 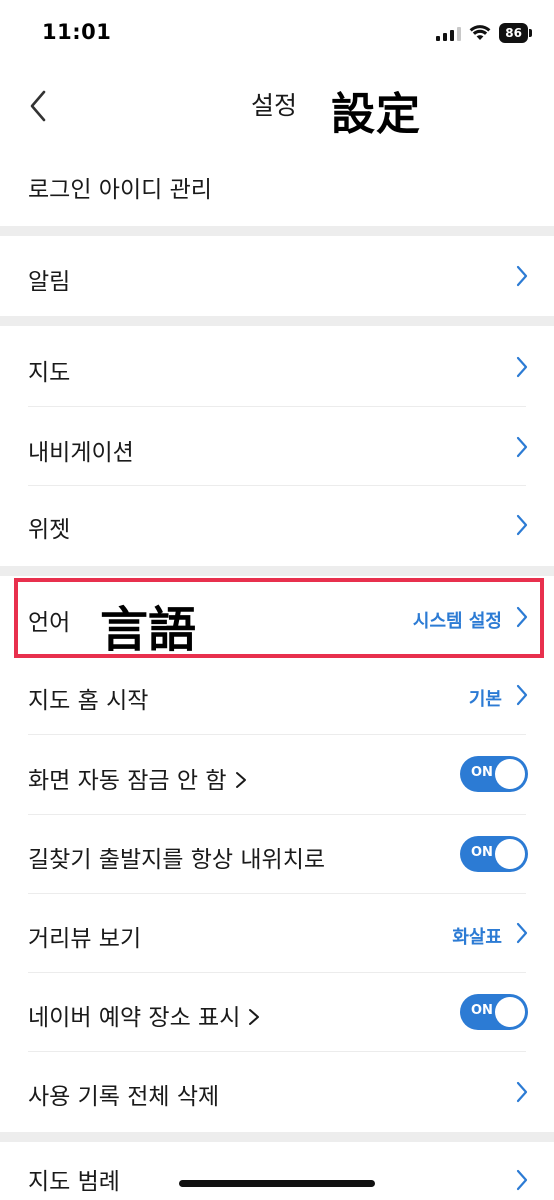 I want to click on row-label: 화면 자동 잠금 안 함, so click(x=137, y=778).